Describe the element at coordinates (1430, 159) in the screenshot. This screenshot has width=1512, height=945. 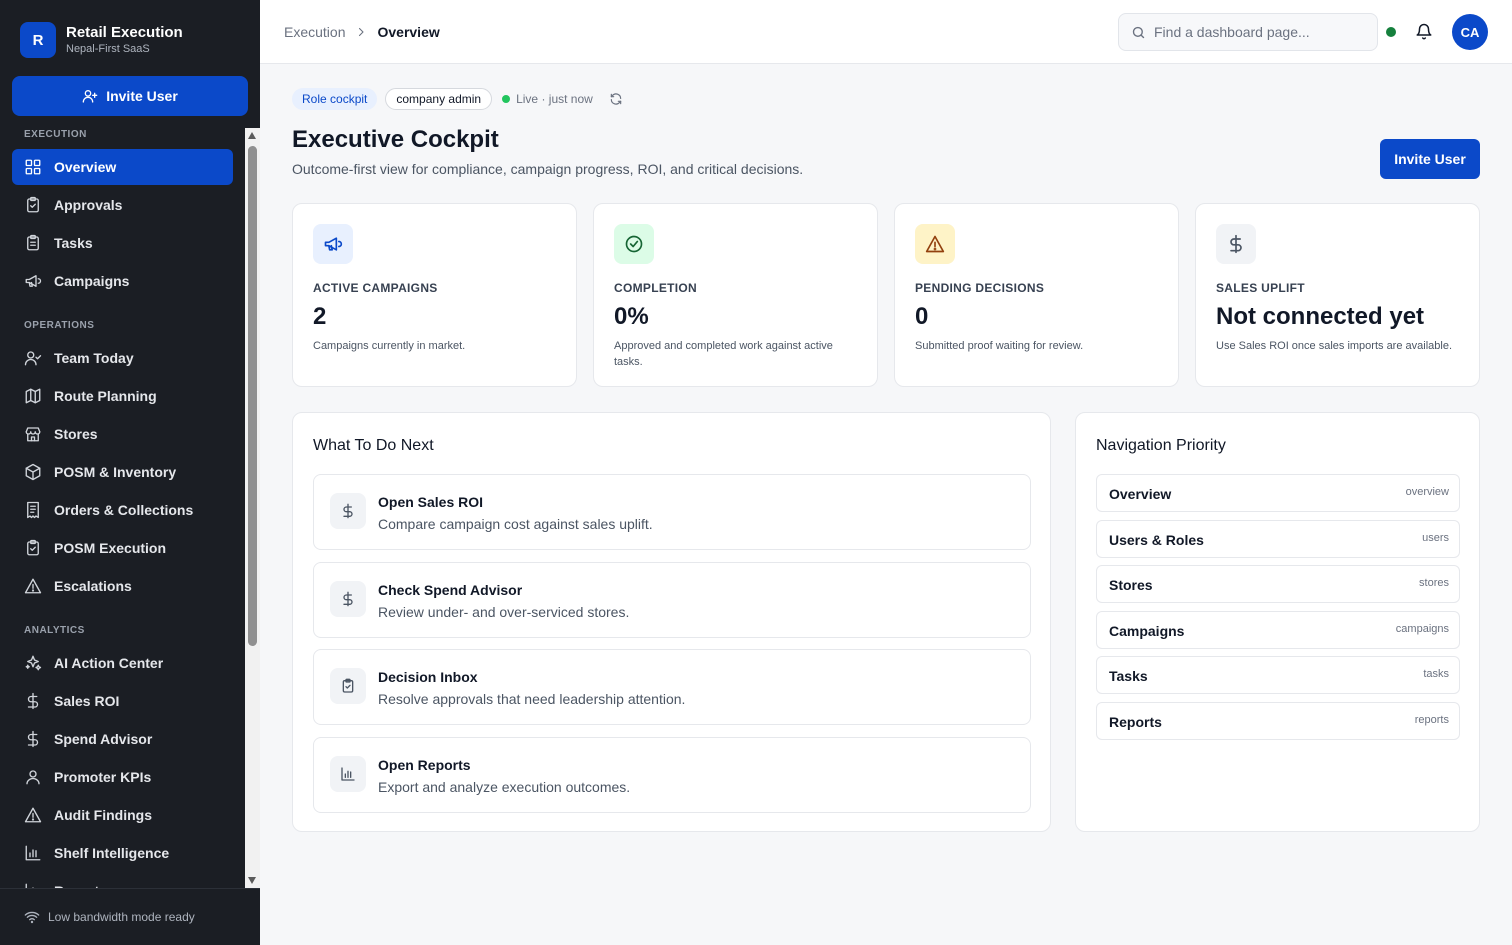
I see `invite-user-button: Invite User` at that location.